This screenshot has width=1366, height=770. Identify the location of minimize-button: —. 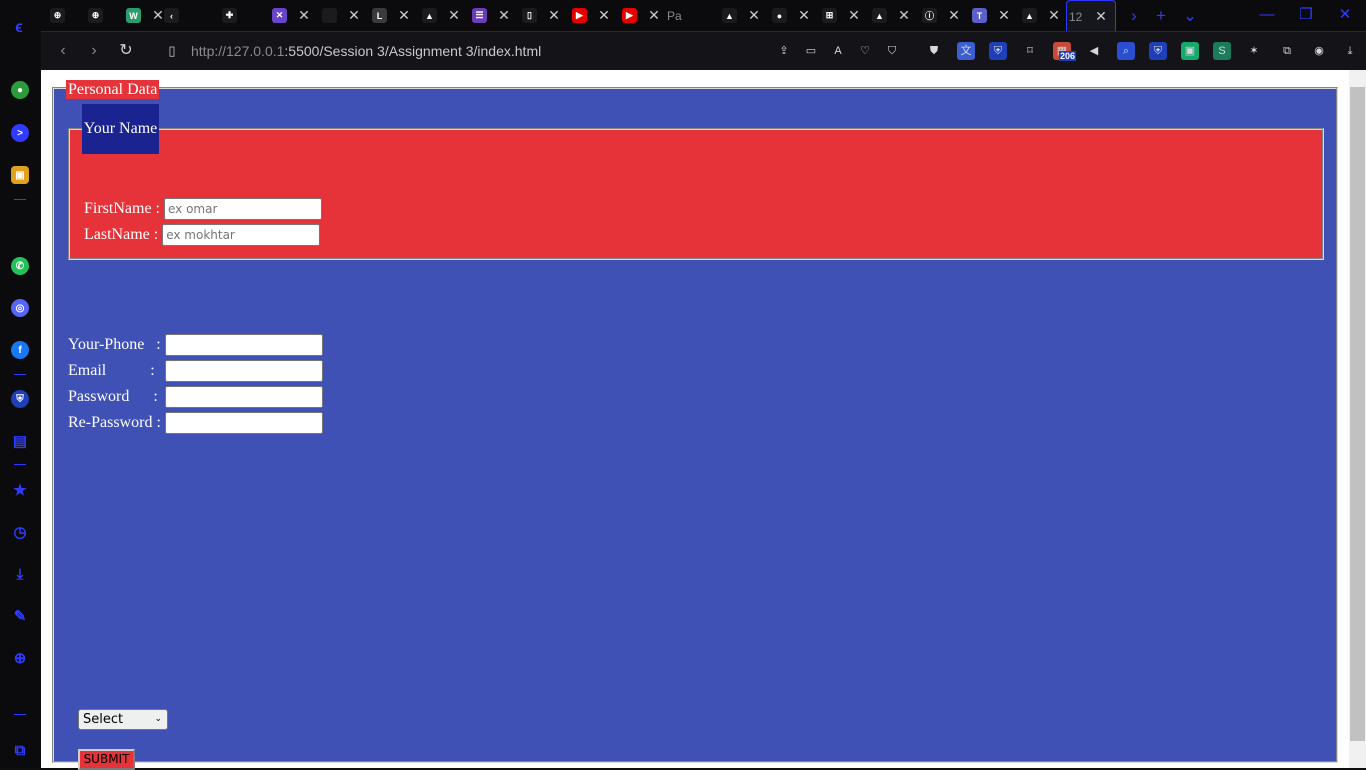
(1267, 15).